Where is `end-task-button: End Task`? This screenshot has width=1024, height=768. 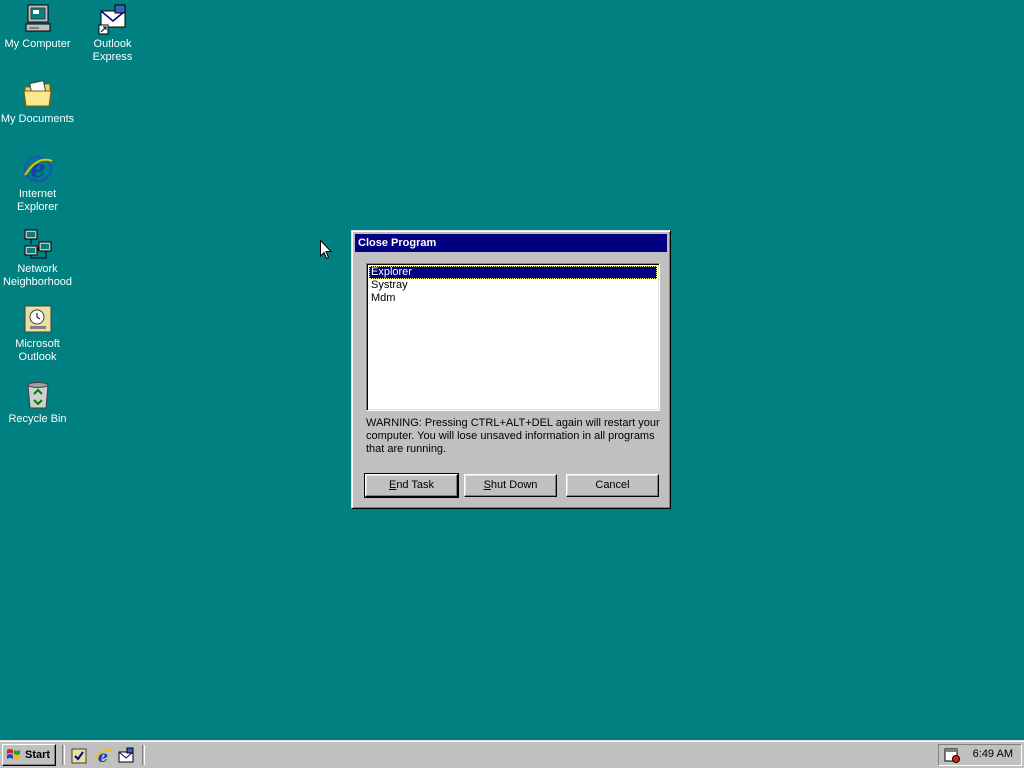 end-task-button: End Task is located at coordinates (411, 485).